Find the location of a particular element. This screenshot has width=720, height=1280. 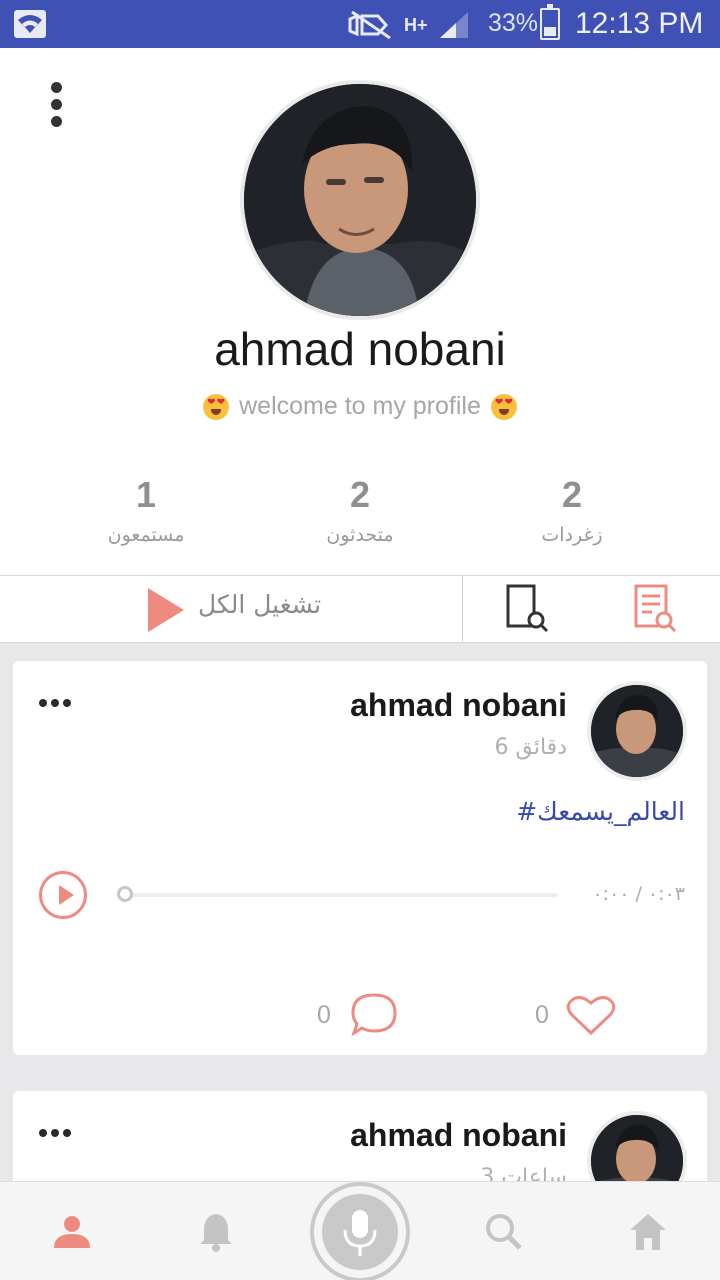

profile-icon is located at coordinates (72, 1232).